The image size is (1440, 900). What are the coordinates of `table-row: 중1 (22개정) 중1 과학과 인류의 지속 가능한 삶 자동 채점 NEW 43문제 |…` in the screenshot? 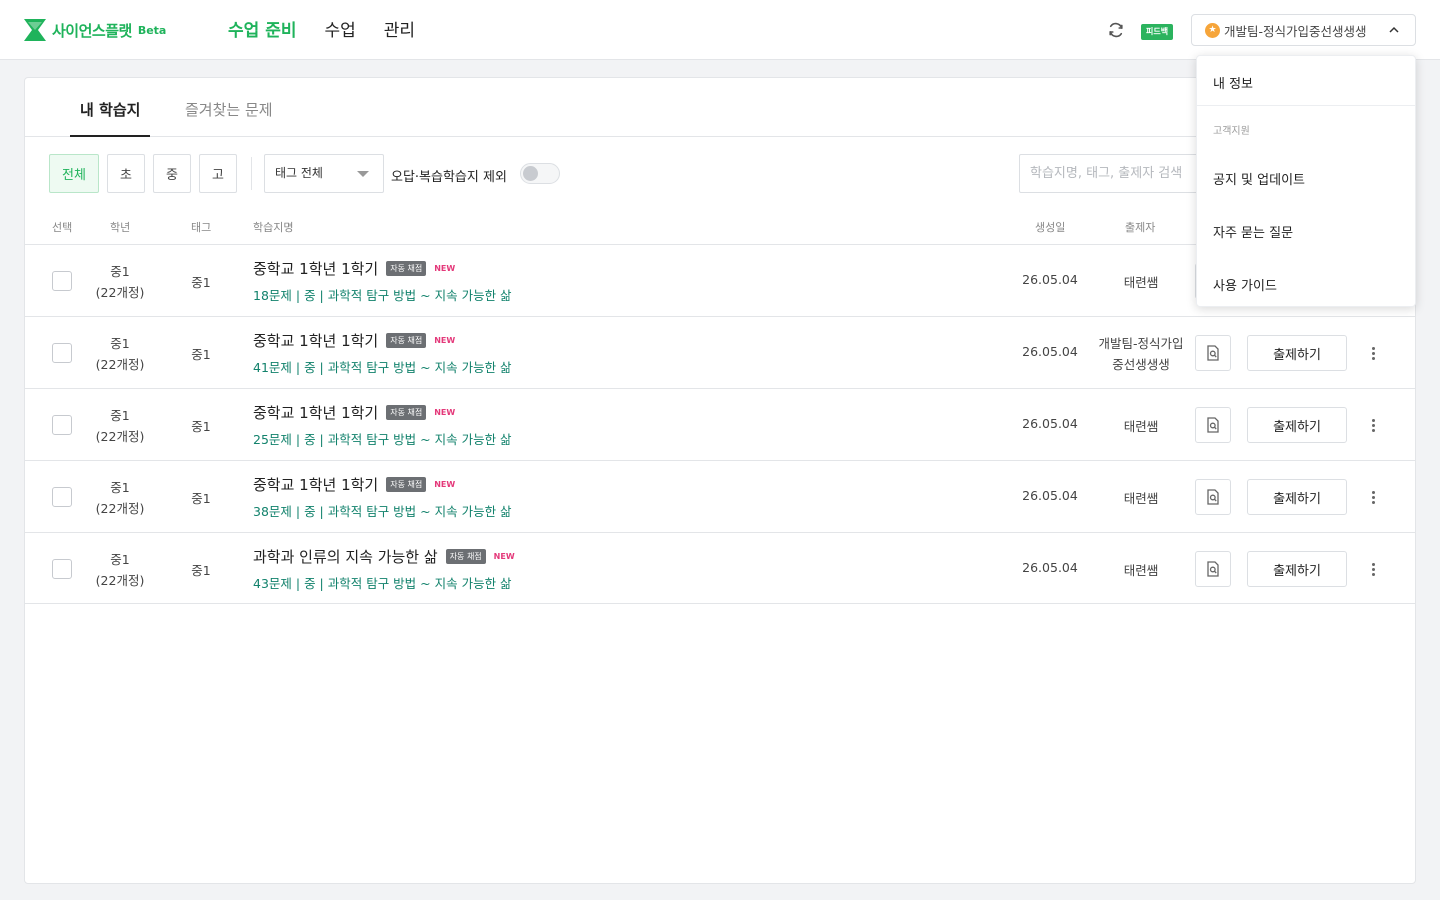 It's located at (720, 568).